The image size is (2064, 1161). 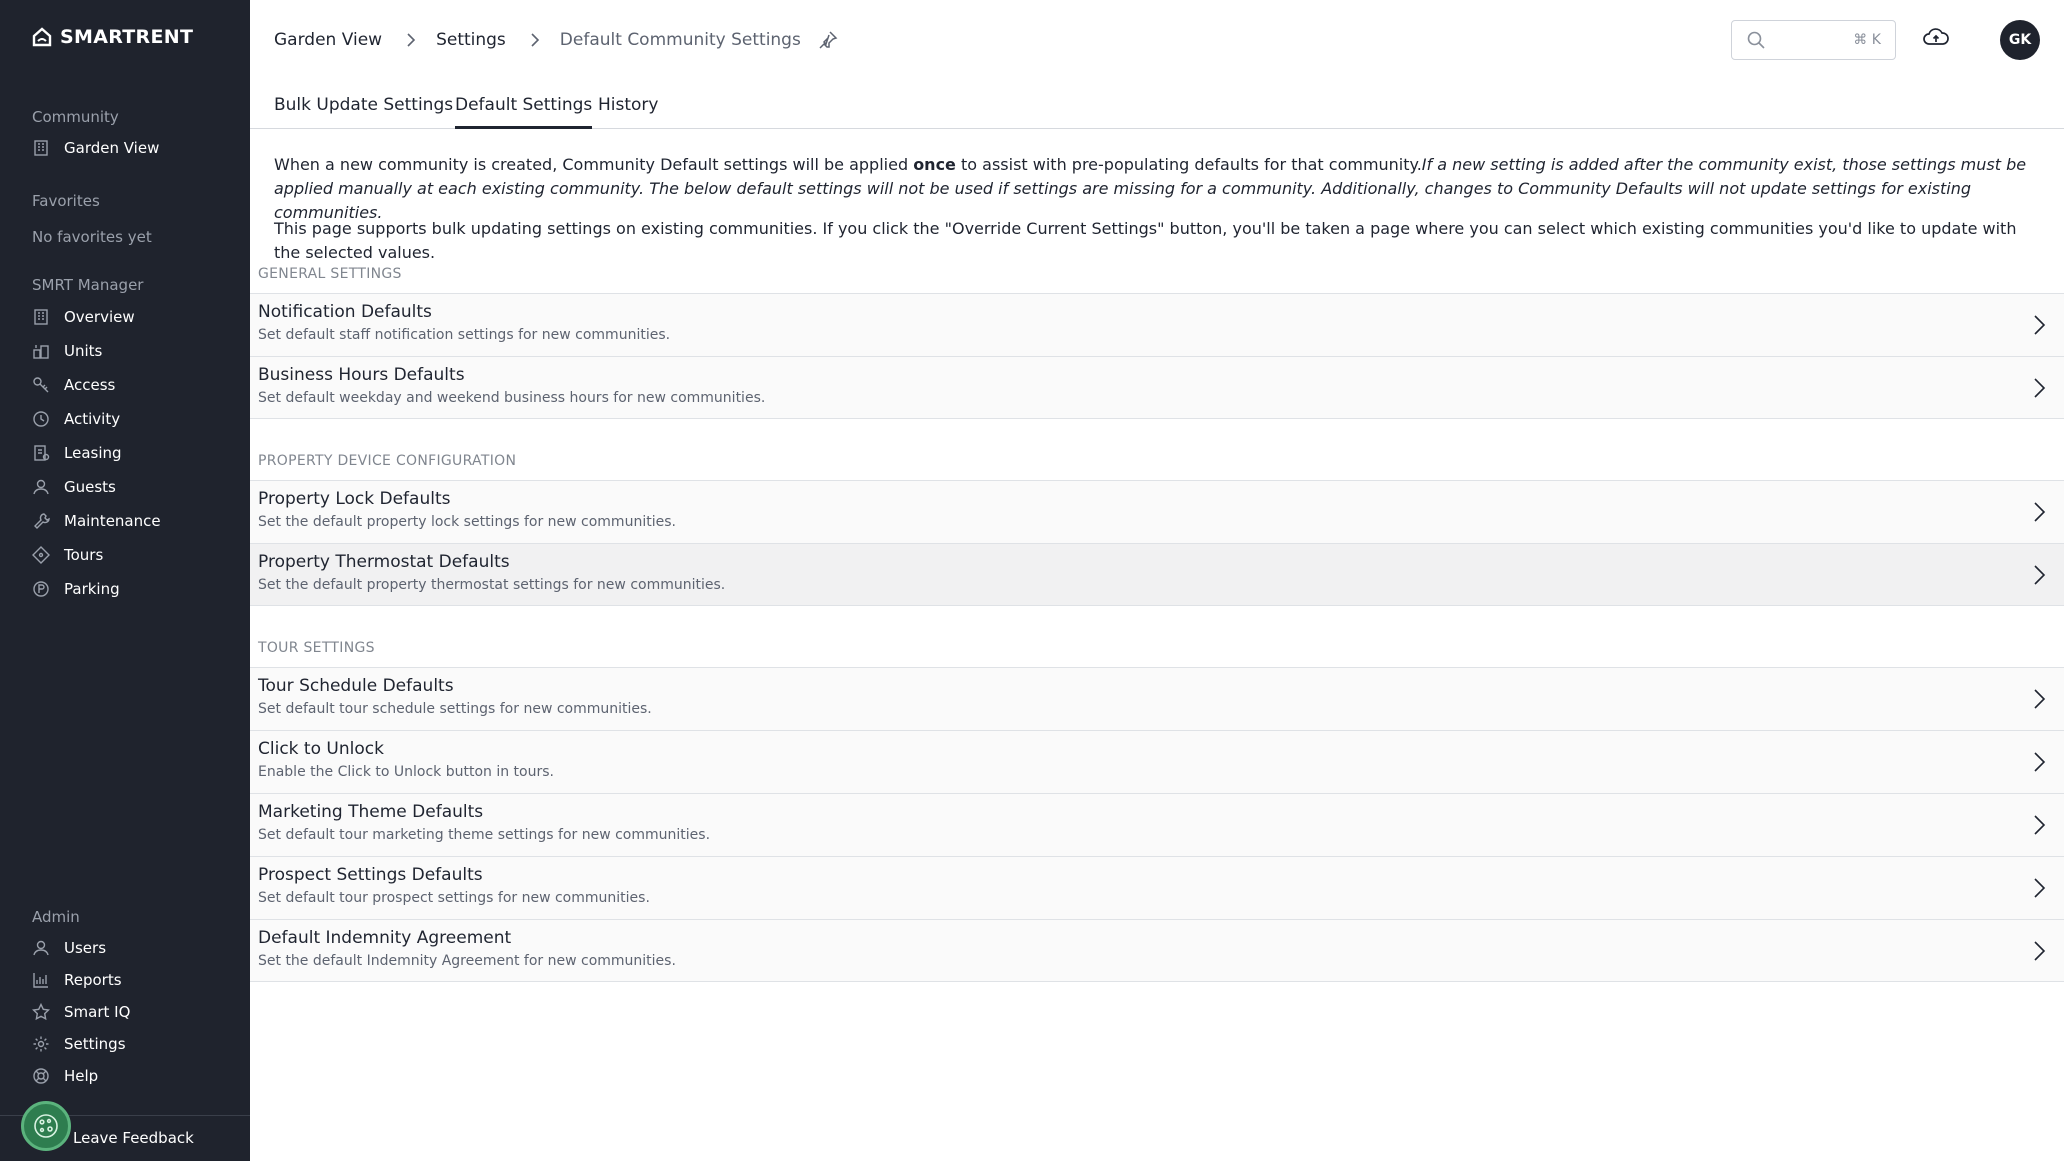 What do you see at coordinates (133, 1138) in the screenshot?
I see `leave-feedback-link: Leave Feedback` at bounding box center [133, 1138].